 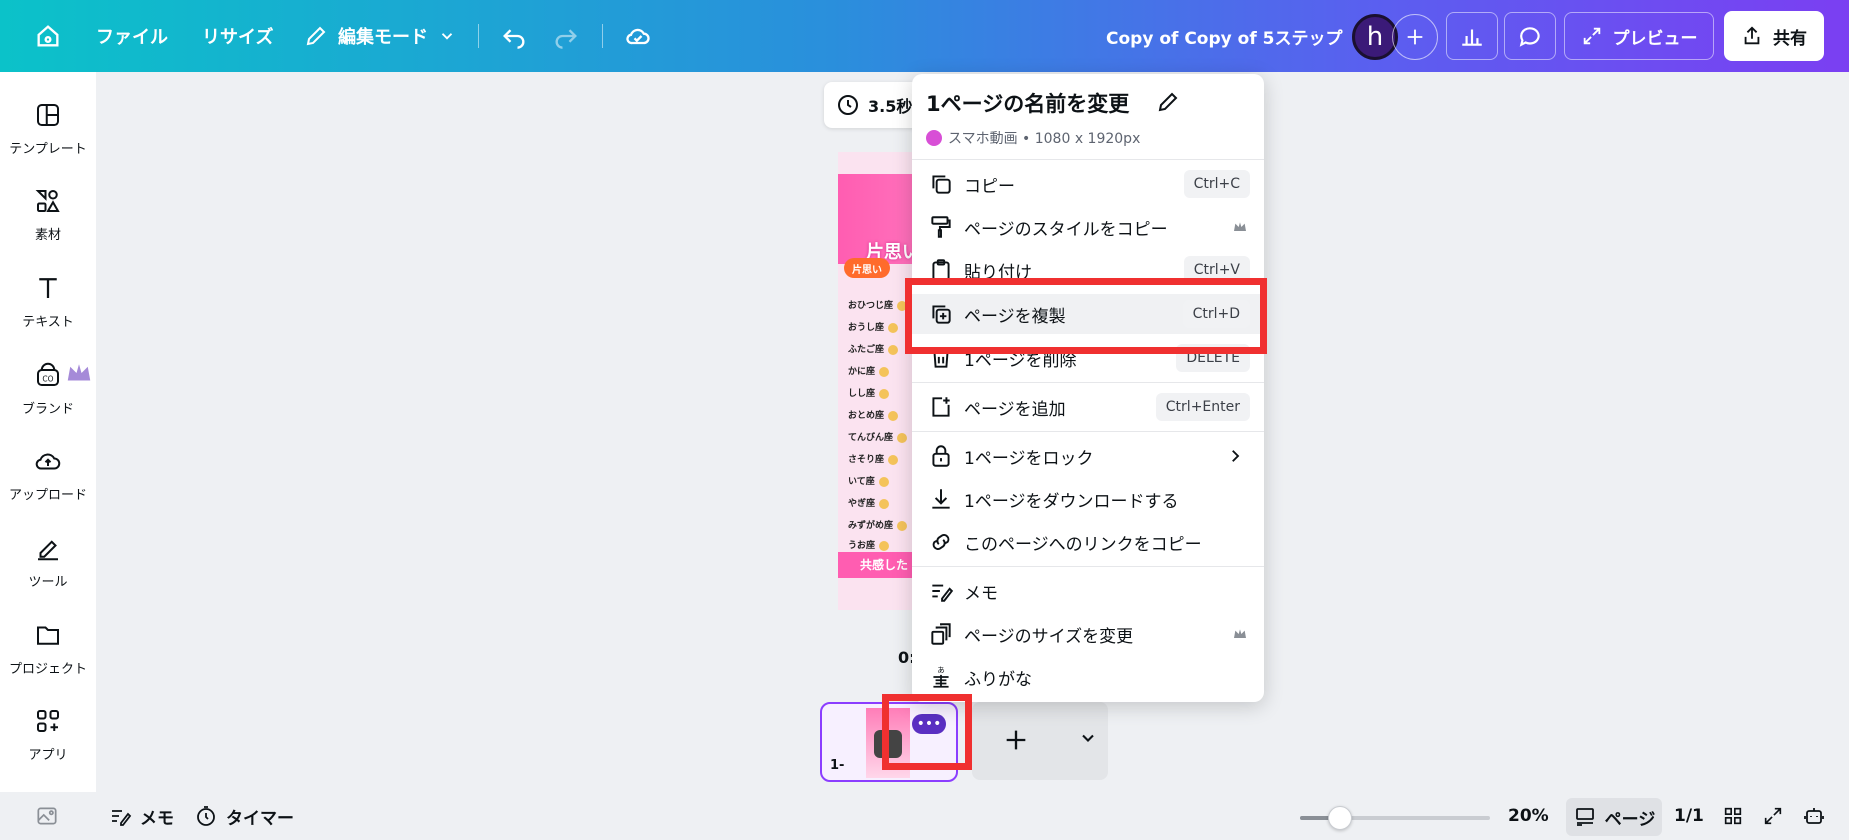 What do you see at coordinates (48, 654) in the screenshot?
I see `sidebar-item-projects: プロジェクト` at bounding box center [48, 654].